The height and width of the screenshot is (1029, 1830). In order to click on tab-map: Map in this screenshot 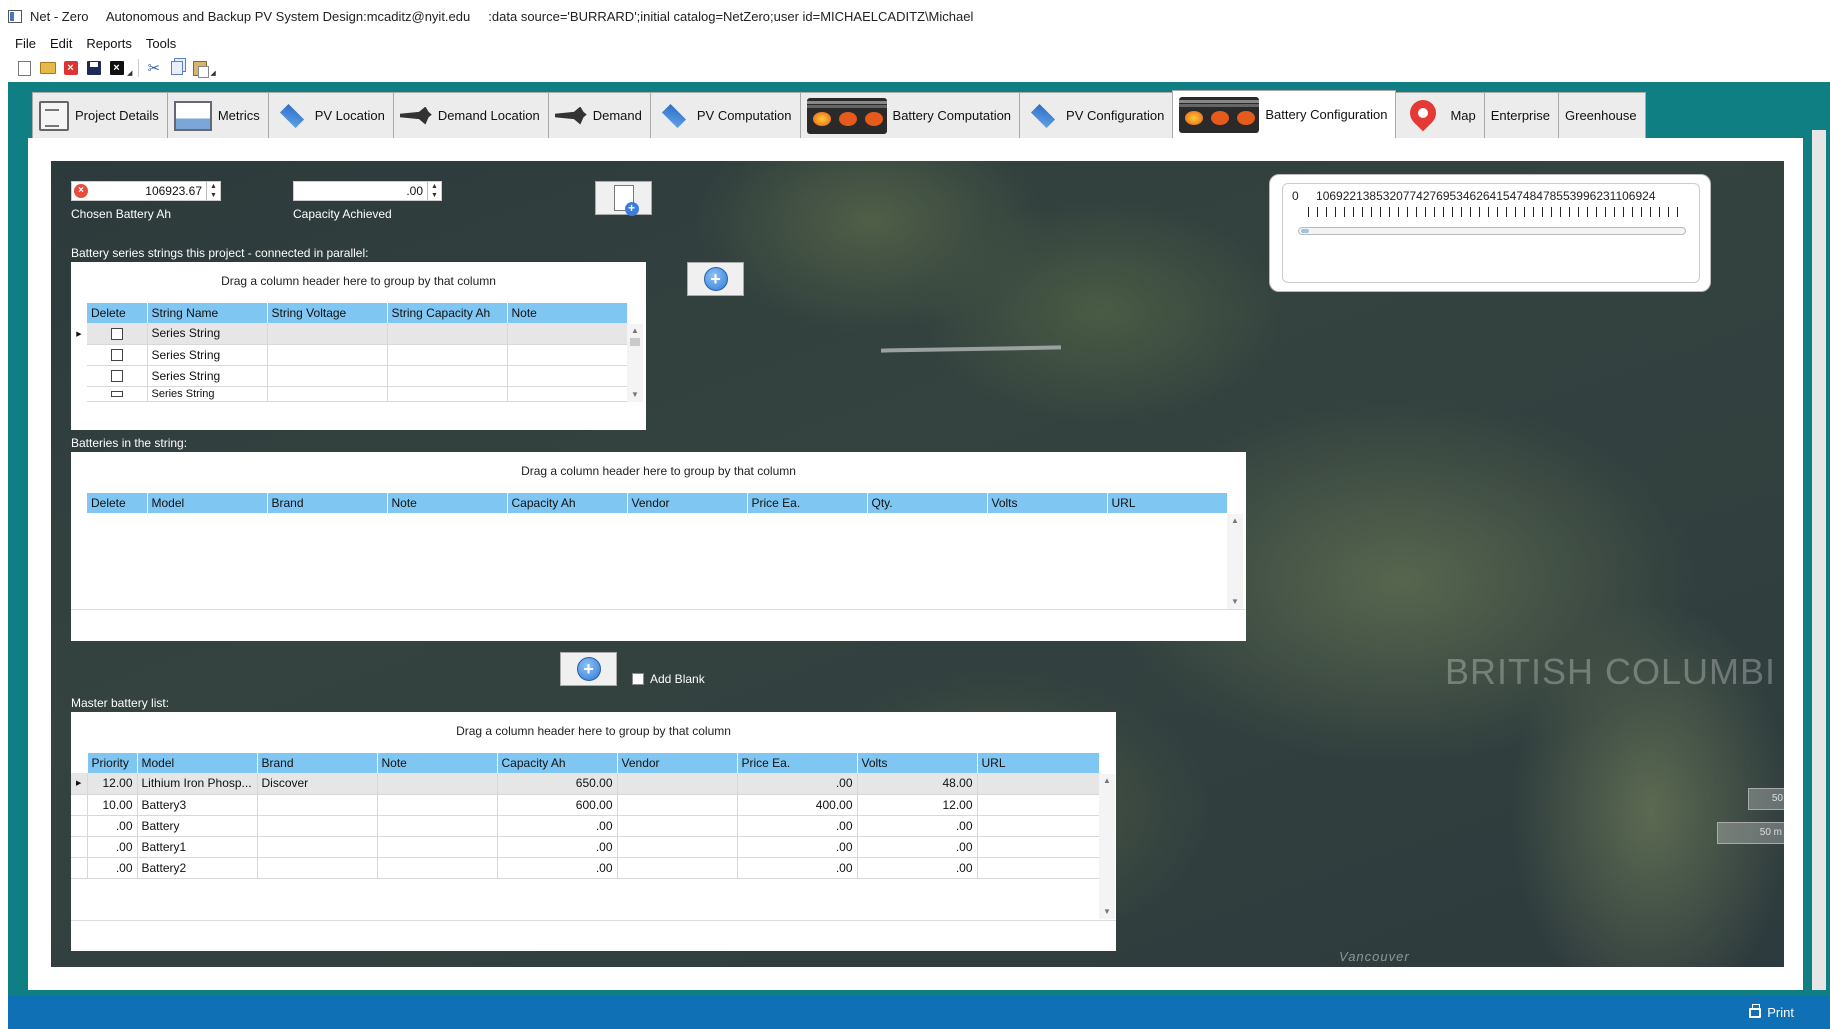, I will do `click(1440, 115)`.